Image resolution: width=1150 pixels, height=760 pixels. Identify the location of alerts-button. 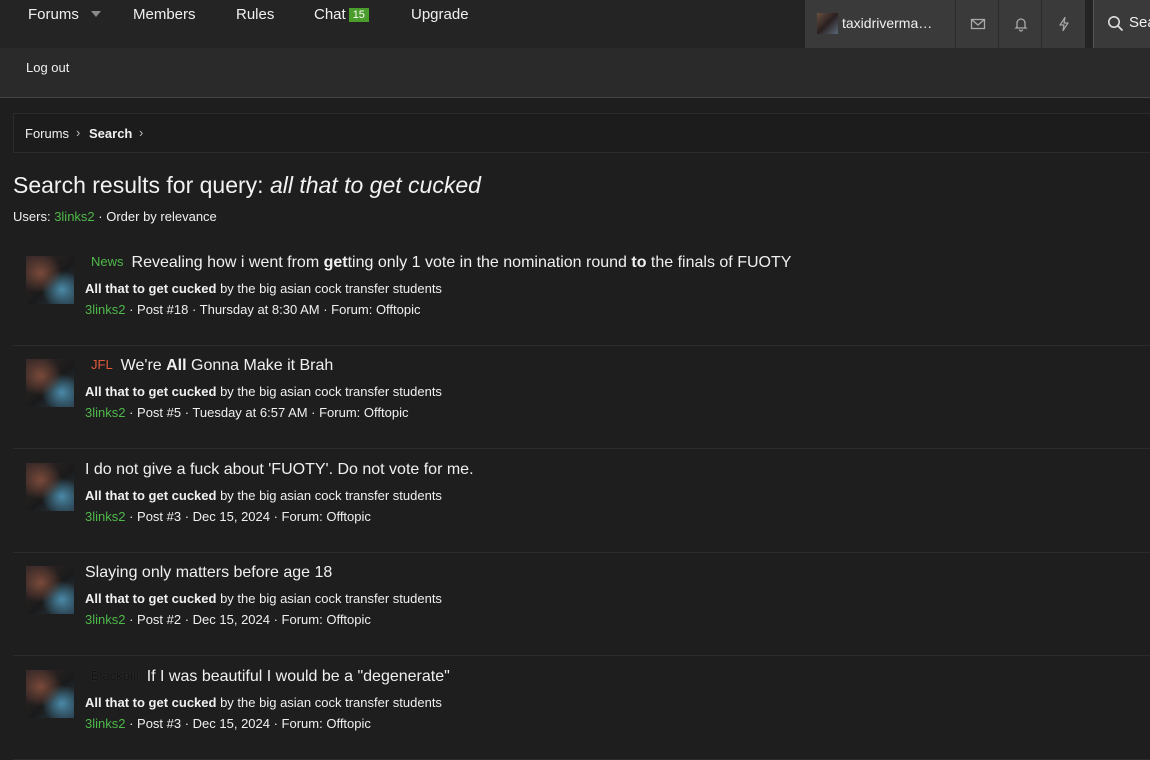
(1020, 24).